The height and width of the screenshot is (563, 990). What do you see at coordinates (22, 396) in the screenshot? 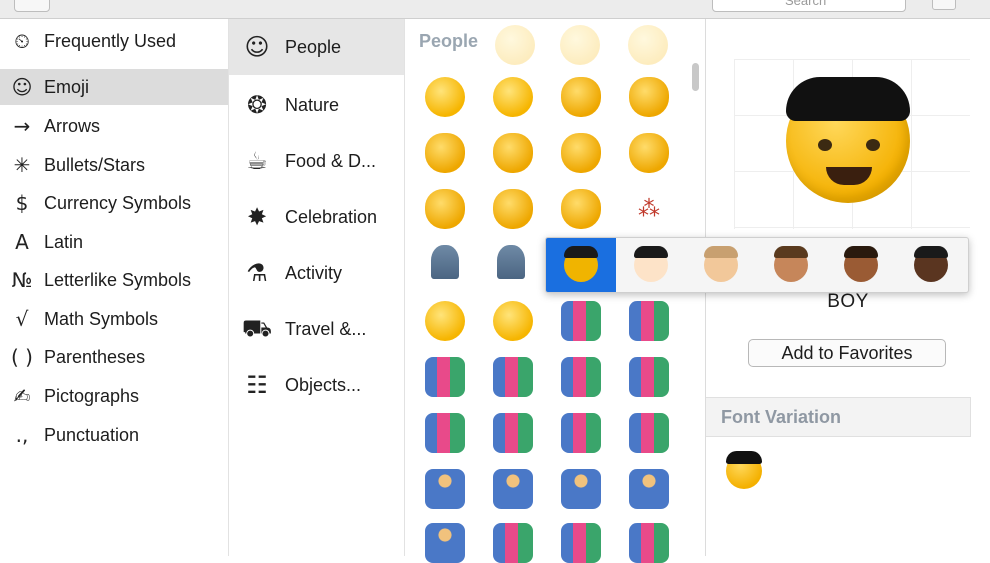
I see `pencil-icon: ✍` at bounding box center [22, 396].